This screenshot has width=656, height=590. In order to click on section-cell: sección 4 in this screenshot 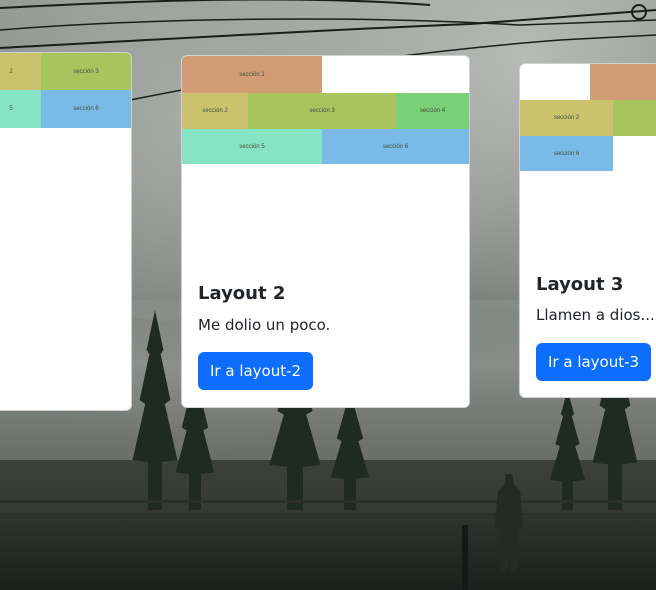, I will do `click(432, 111)`.